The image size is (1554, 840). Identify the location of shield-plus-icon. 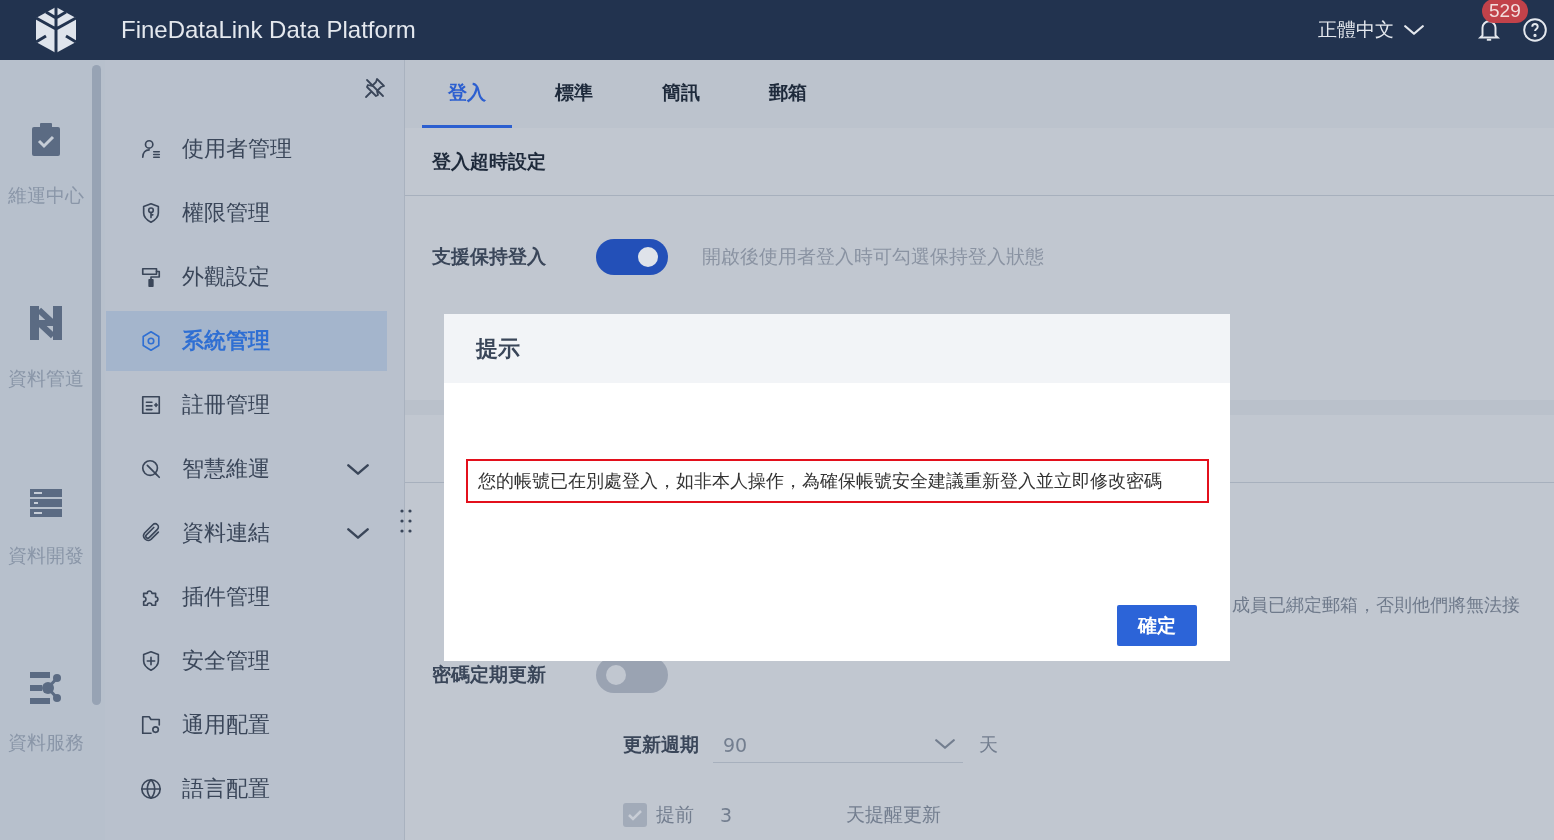
(151, 661).